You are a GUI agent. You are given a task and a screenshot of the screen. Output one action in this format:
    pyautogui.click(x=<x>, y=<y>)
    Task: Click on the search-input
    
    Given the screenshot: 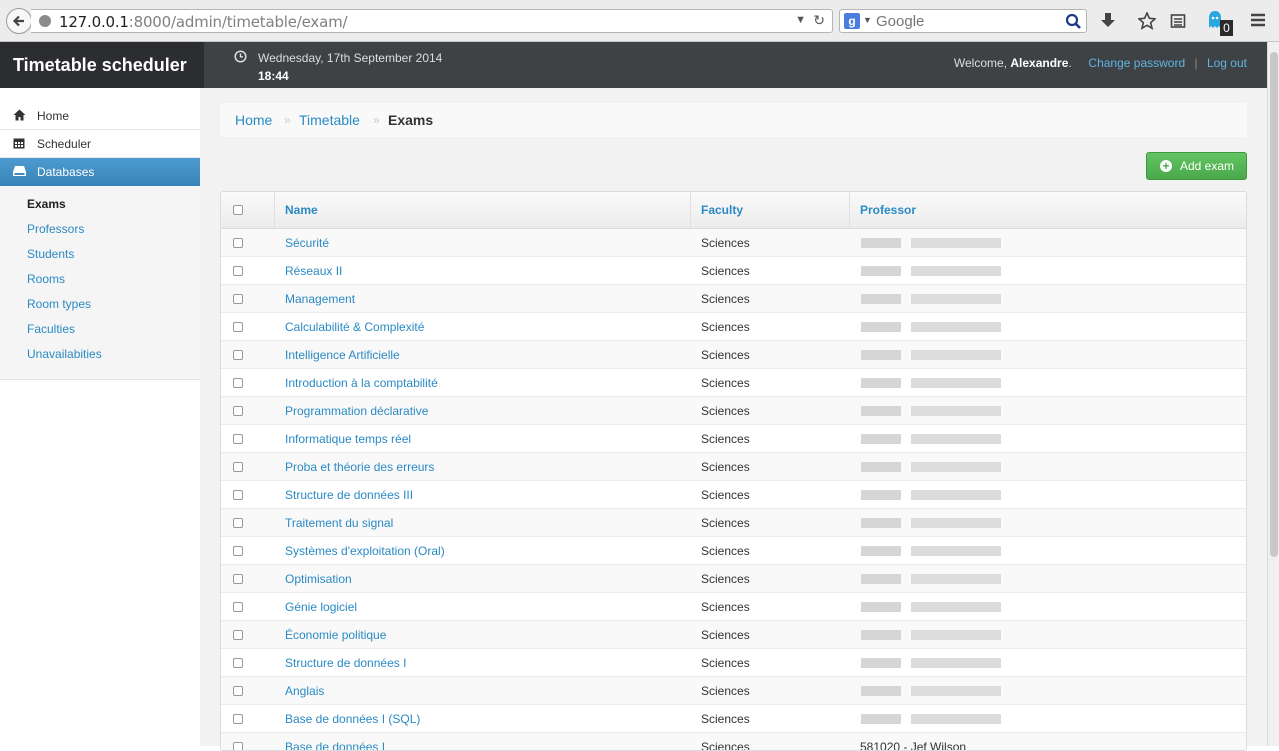 What is the action you would take?
    pyautogui.click(x=966, y=21)
    